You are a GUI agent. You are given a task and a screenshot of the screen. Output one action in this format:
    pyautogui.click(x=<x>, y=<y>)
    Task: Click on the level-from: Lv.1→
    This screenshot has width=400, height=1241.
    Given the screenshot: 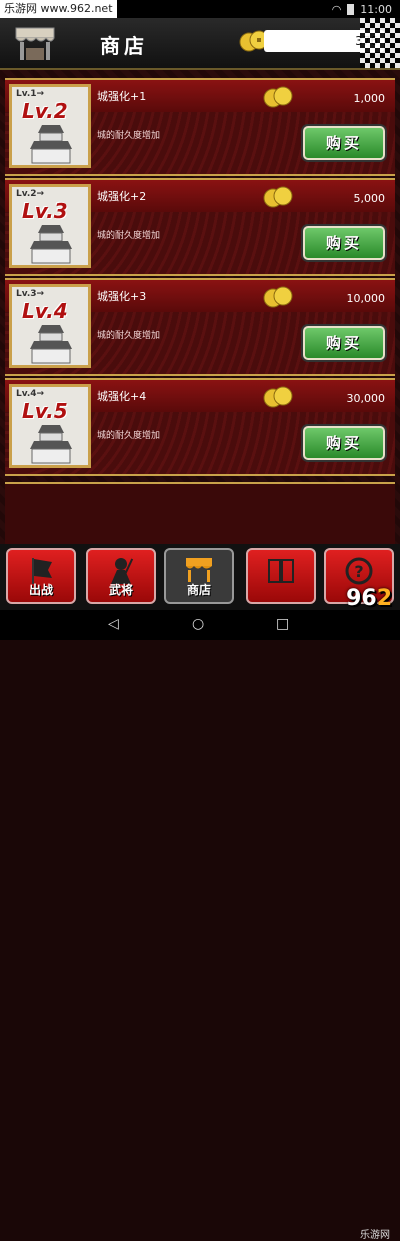 What is the action you would take?
    pyautogui.click(x=30, y=94)
    